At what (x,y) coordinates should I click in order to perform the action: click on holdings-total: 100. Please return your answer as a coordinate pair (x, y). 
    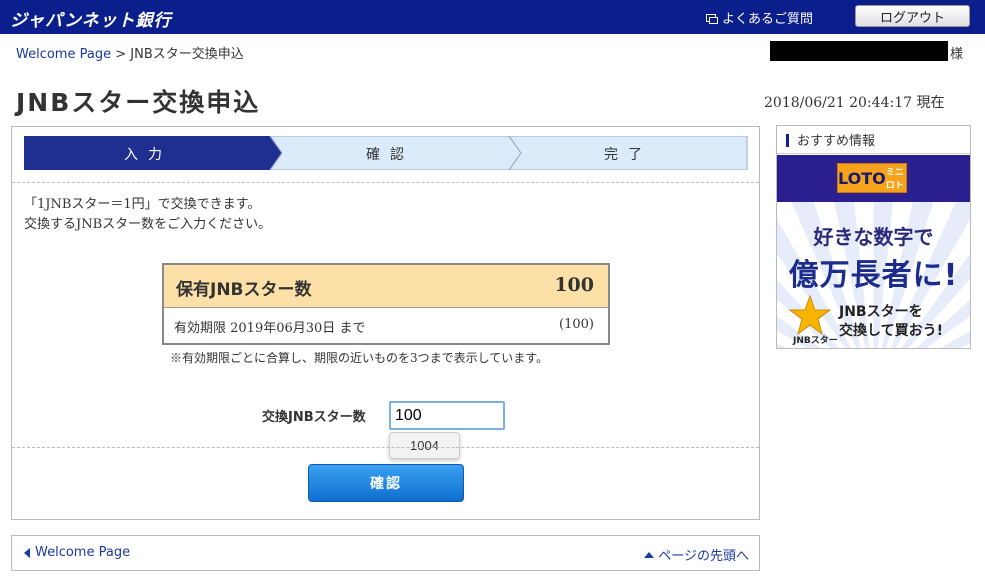
    Looking at the image, I should click on (574, 285).